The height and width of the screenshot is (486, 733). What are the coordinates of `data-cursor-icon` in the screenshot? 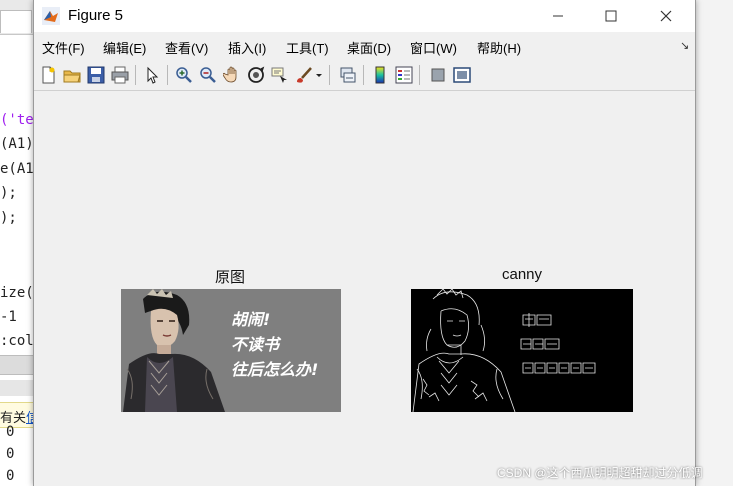 It's located at (279, 75).